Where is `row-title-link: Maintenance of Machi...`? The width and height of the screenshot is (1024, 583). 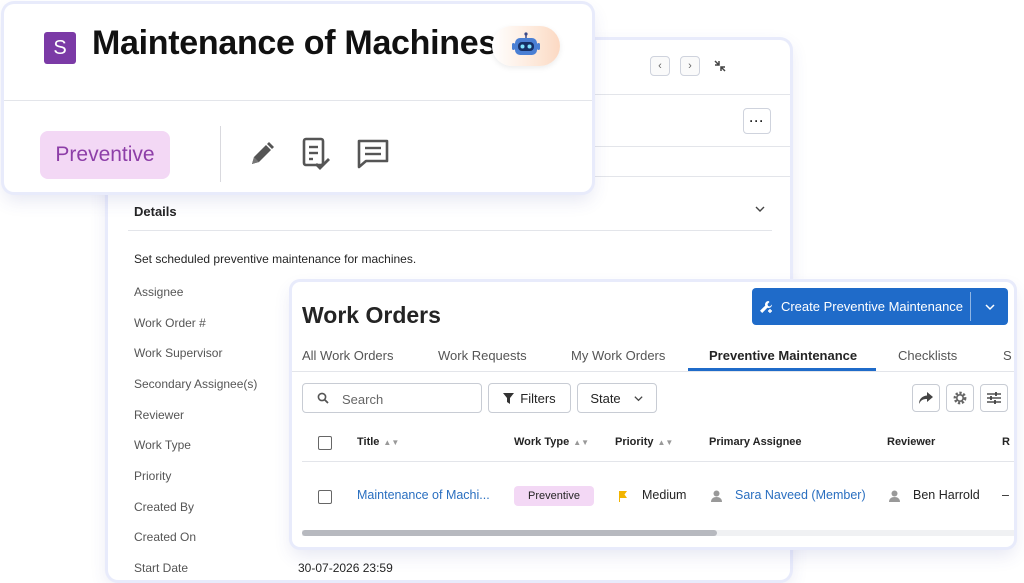
row-title-link: Maintenance of Machi... is located at coordinates (423, 495).